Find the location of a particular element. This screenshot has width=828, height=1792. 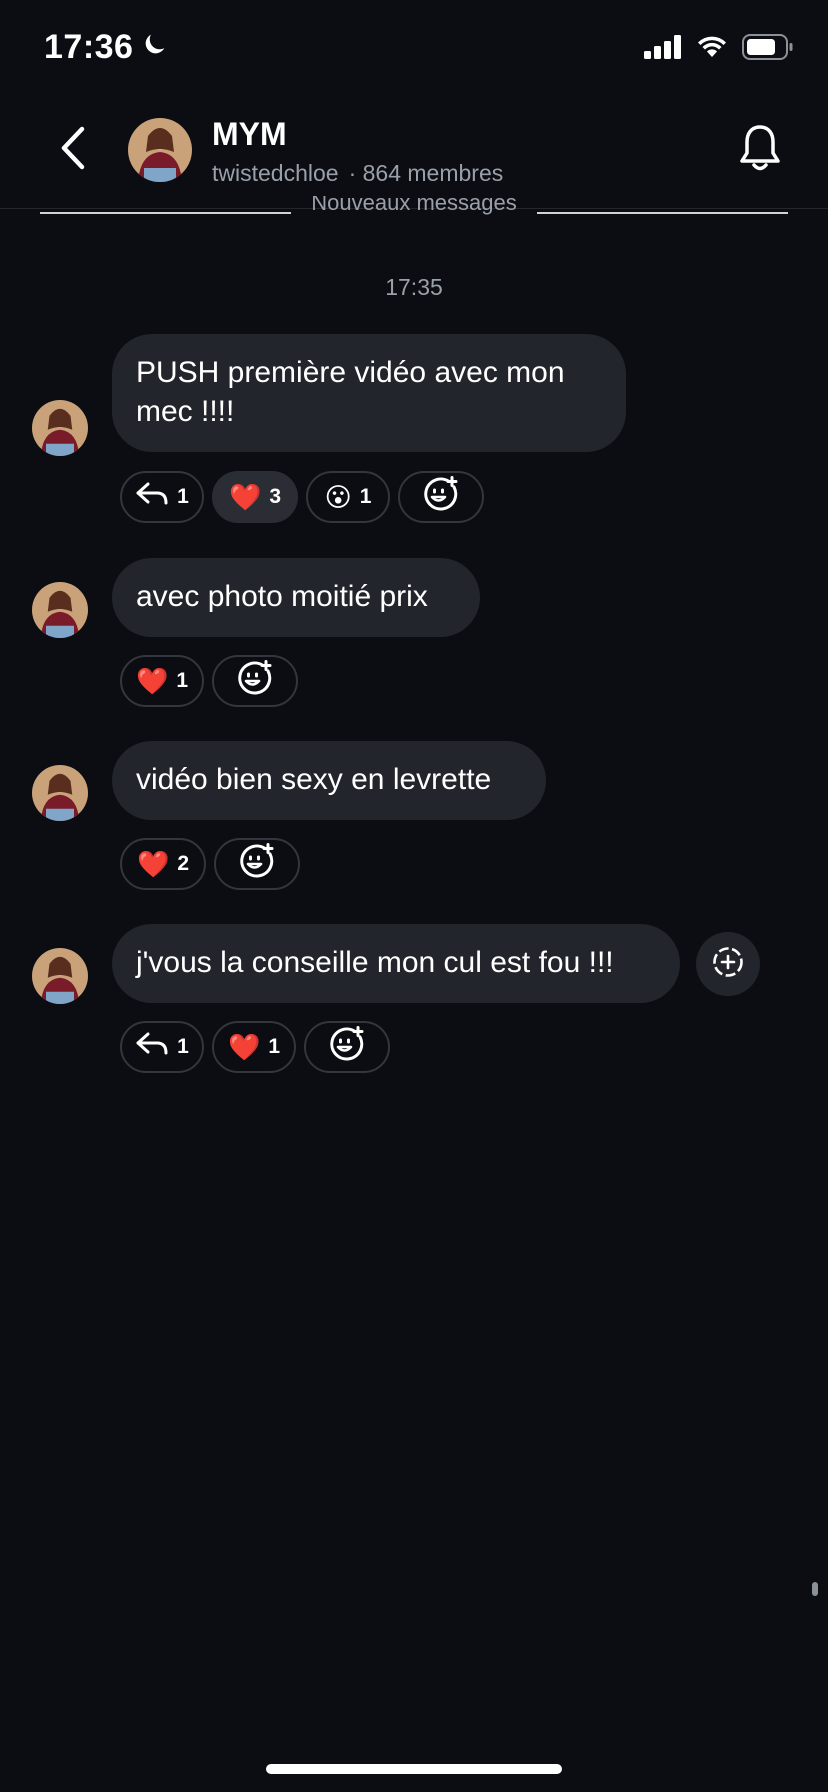

group-avatar is located at coordinates (160, 150).